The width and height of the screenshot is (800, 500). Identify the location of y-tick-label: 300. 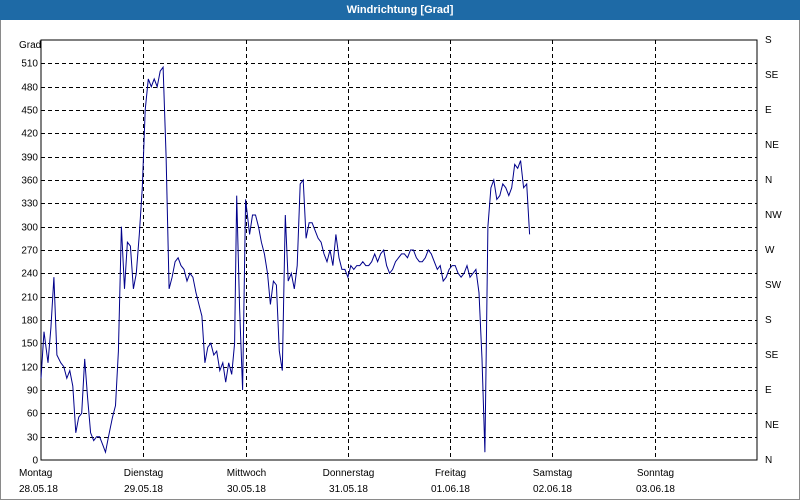
(29, 228).